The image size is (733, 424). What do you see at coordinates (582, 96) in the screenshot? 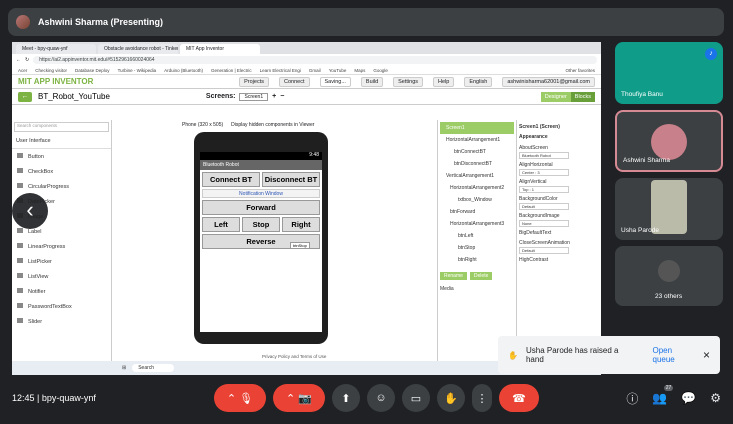
I see `blocks-button: Blocks` at bounding box center [582, 96].